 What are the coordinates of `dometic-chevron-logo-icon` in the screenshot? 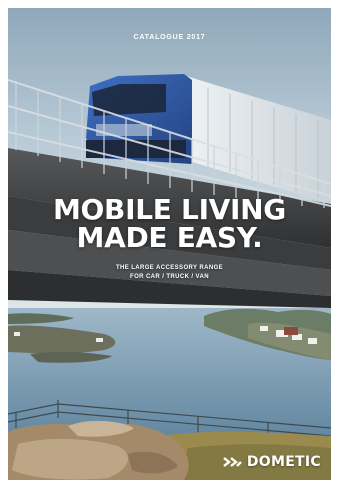 It's located at (232, 462).